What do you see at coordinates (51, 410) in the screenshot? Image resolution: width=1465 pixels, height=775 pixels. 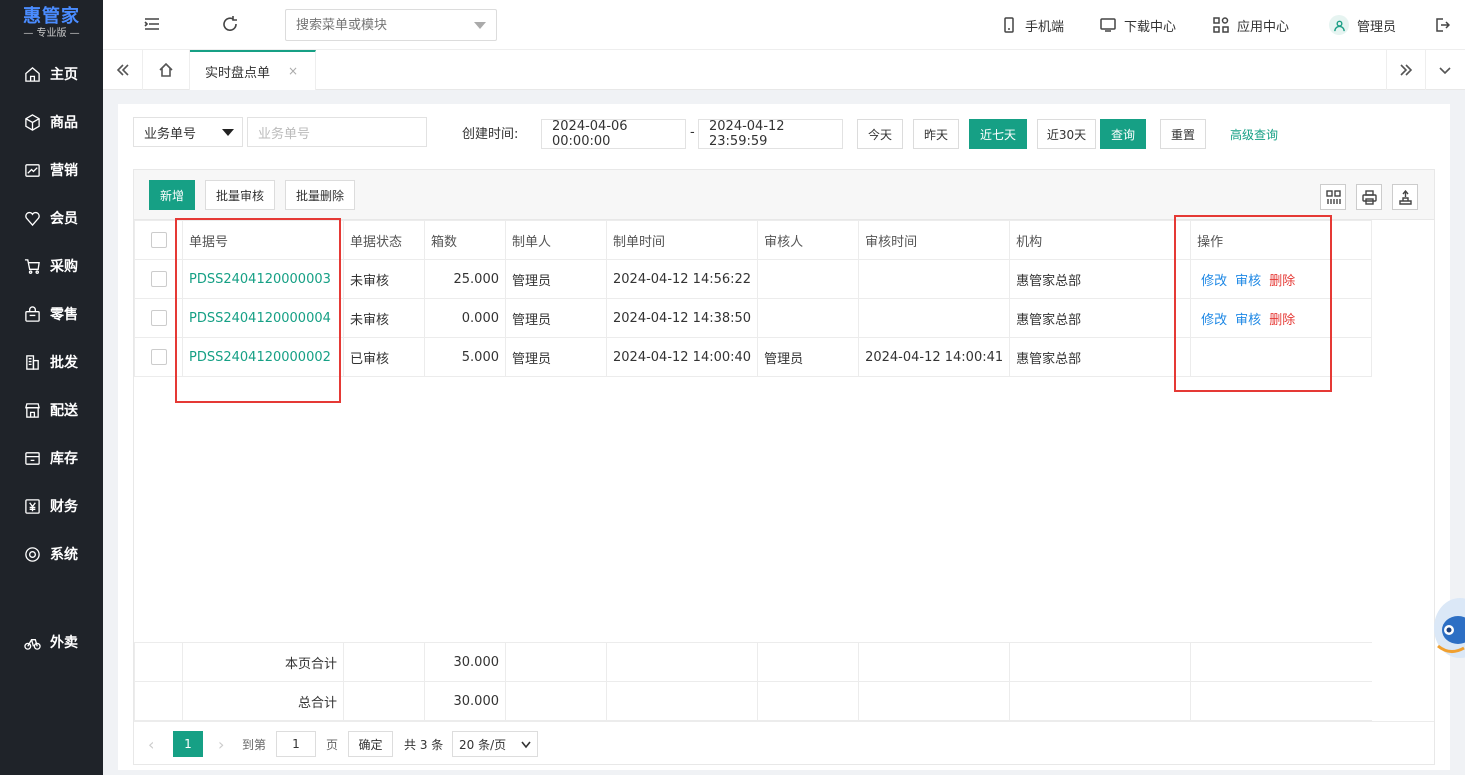 I see `sidebar-item-delivery: 配送` at bounding box center [51, 410].